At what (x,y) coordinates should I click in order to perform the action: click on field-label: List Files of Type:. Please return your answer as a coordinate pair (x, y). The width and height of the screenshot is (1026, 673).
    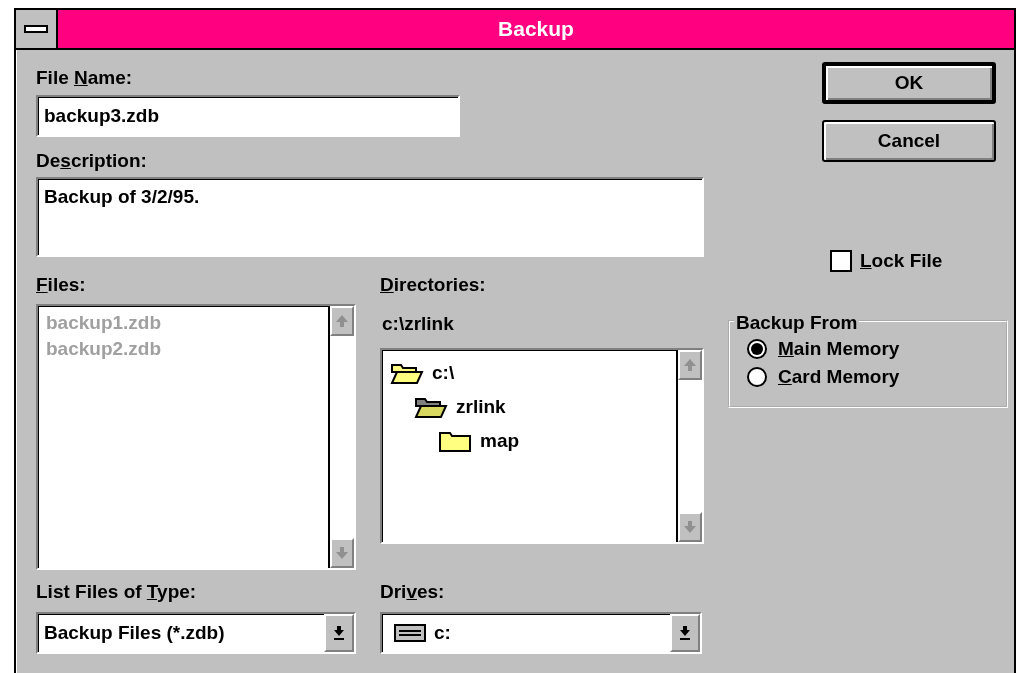
    Looking at the image, I should click on (116, 591).